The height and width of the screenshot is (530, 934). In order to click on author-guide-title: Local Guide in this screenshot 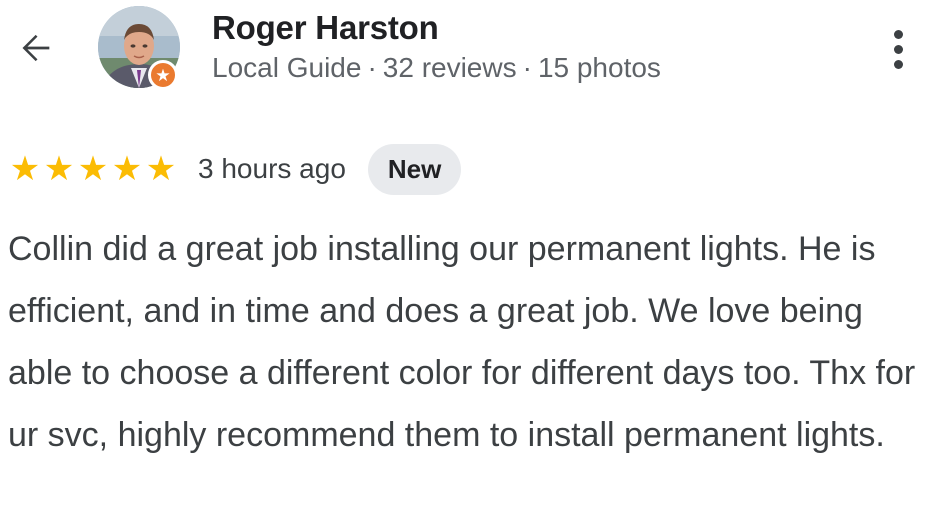, I will do `click(287, 67)`.